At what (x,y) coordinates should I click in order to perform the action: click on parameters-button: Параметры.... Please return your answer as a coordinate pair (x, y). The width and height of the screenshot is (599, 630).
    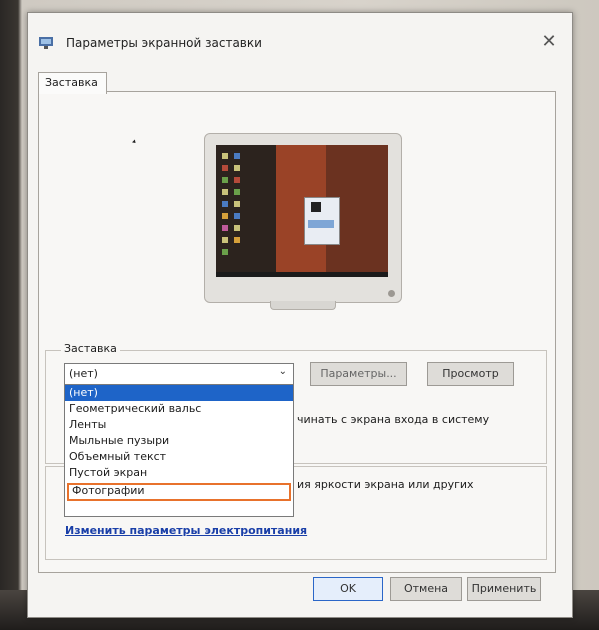
    Looking at the image, I should click on (358, 374).